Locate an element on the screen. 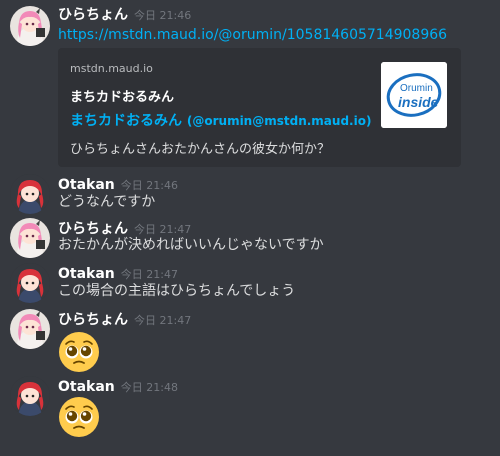 This screenshot has width=500, height=456. message-text: どうなんですか is located at coordinates (107, 202).